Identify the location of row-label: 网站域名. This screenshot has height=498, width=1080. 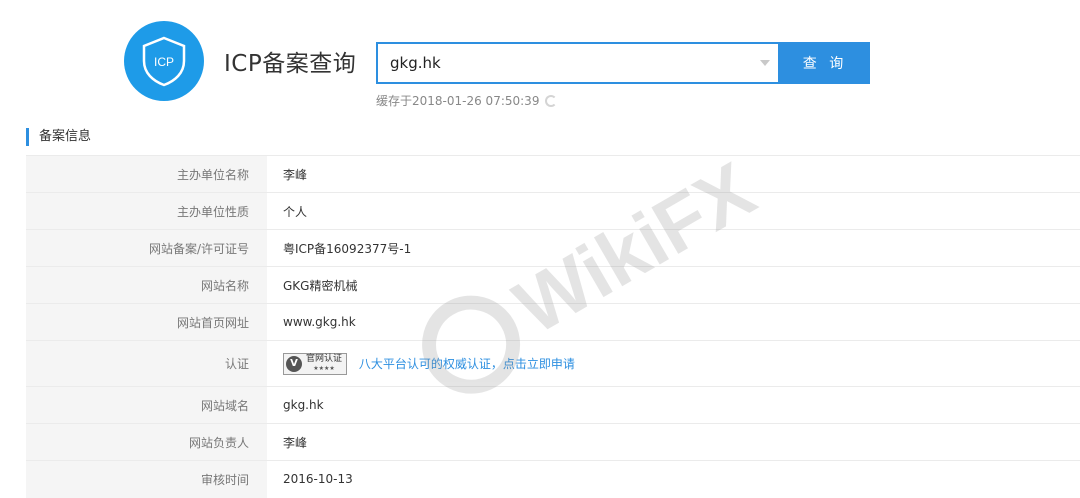
(146, 405).